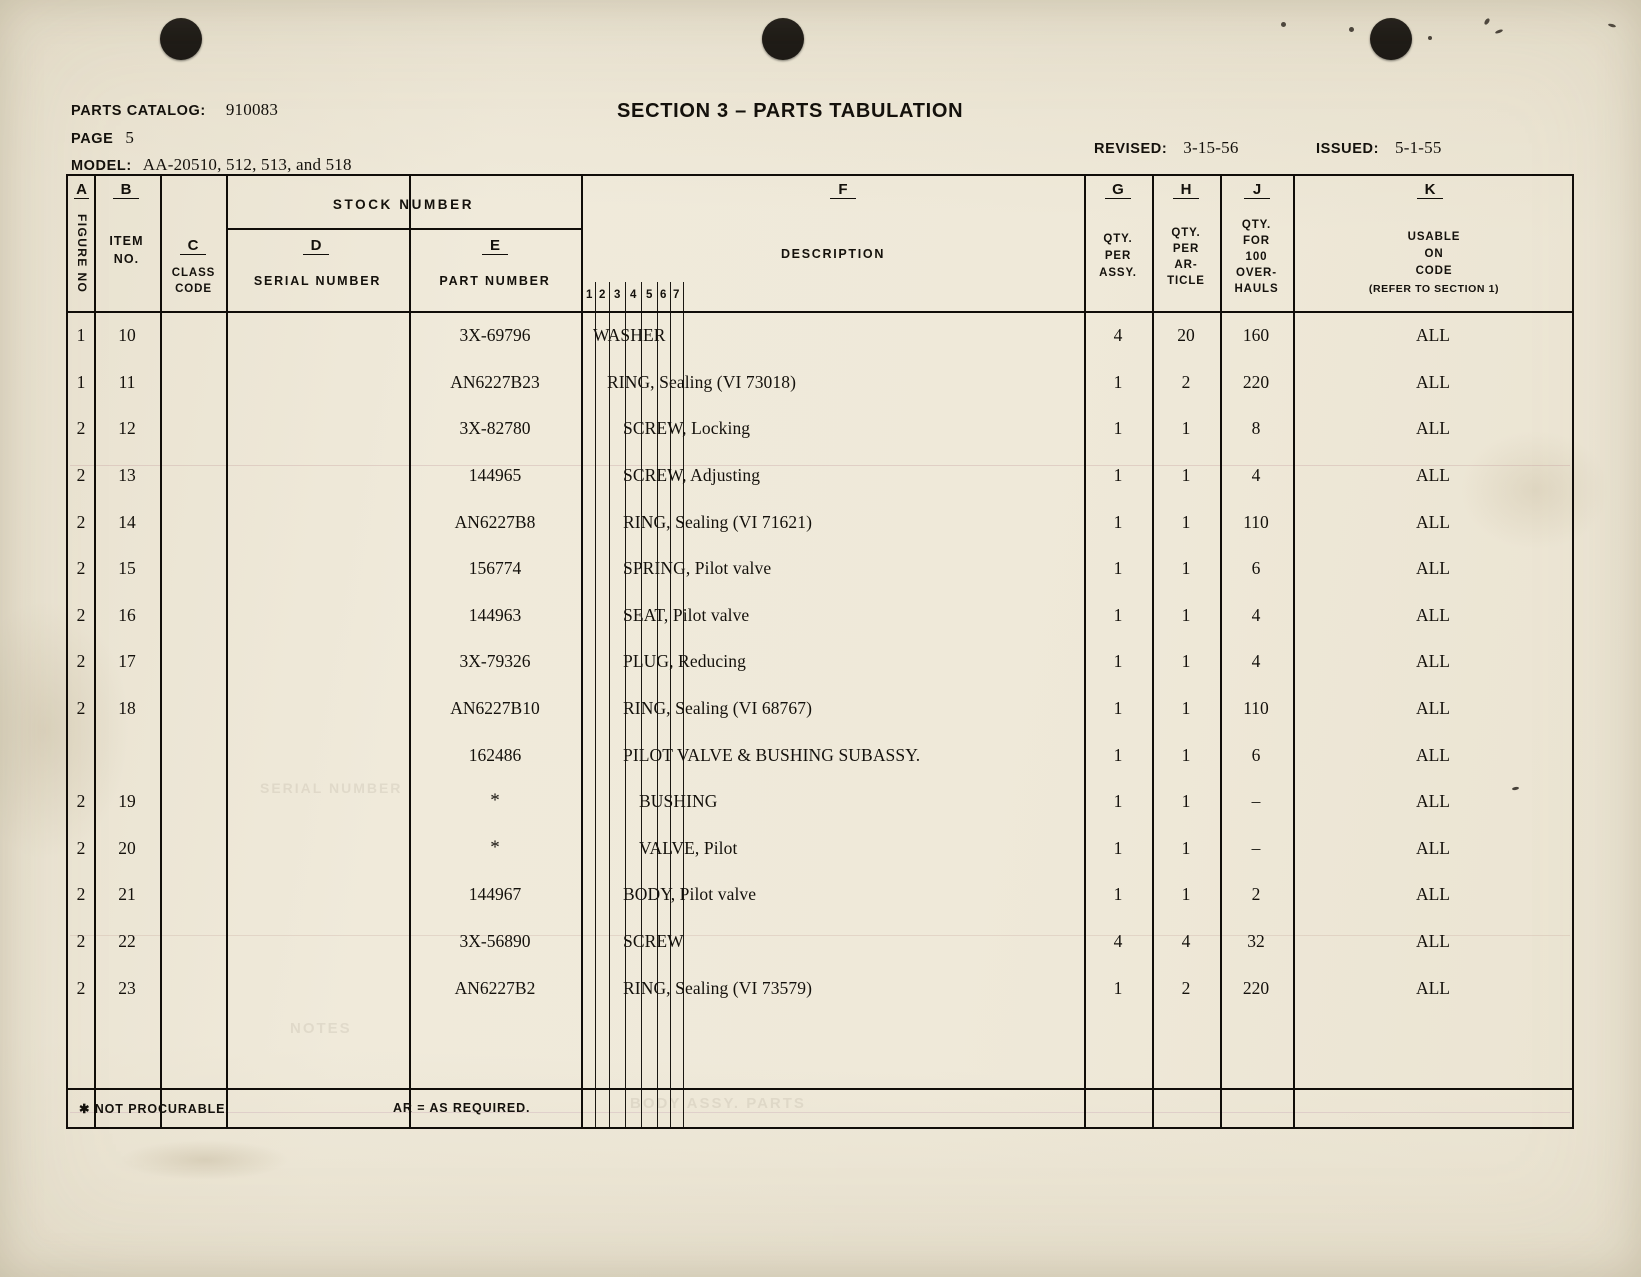 Image resolution: width=1641 pixels, height=1277 pixels. Describe the element at coordinates (1434, 271) in the screenshot. I see `col-name-k-line3: CODE` at that location.